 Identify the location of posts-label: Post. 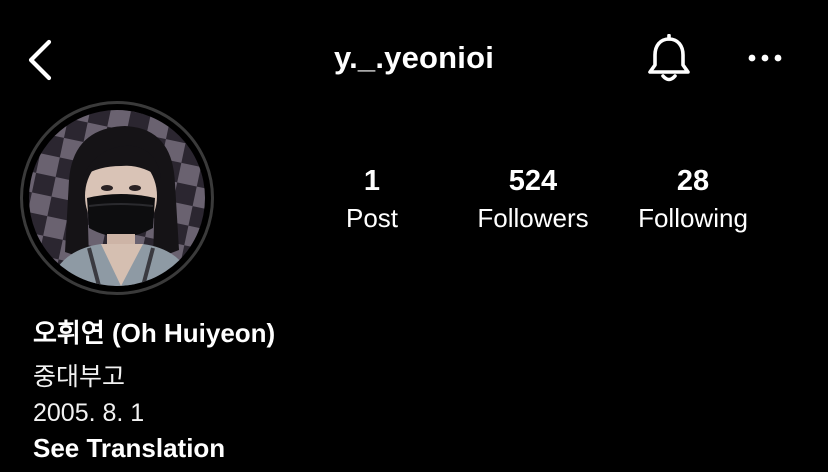
(372, 218).